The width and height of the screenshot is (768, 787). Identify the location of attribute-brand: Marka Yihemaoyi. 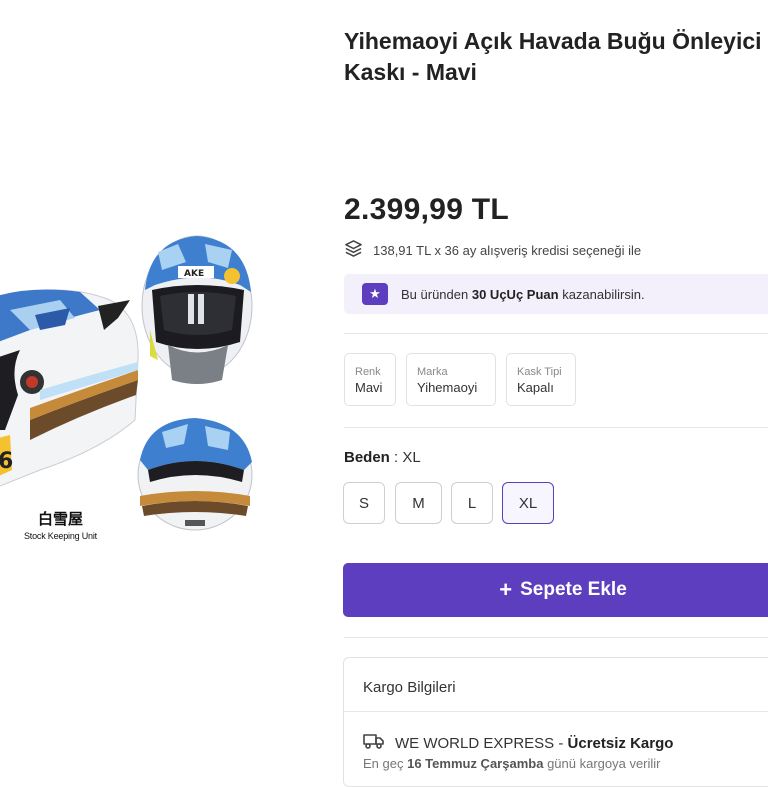
(451, 379).